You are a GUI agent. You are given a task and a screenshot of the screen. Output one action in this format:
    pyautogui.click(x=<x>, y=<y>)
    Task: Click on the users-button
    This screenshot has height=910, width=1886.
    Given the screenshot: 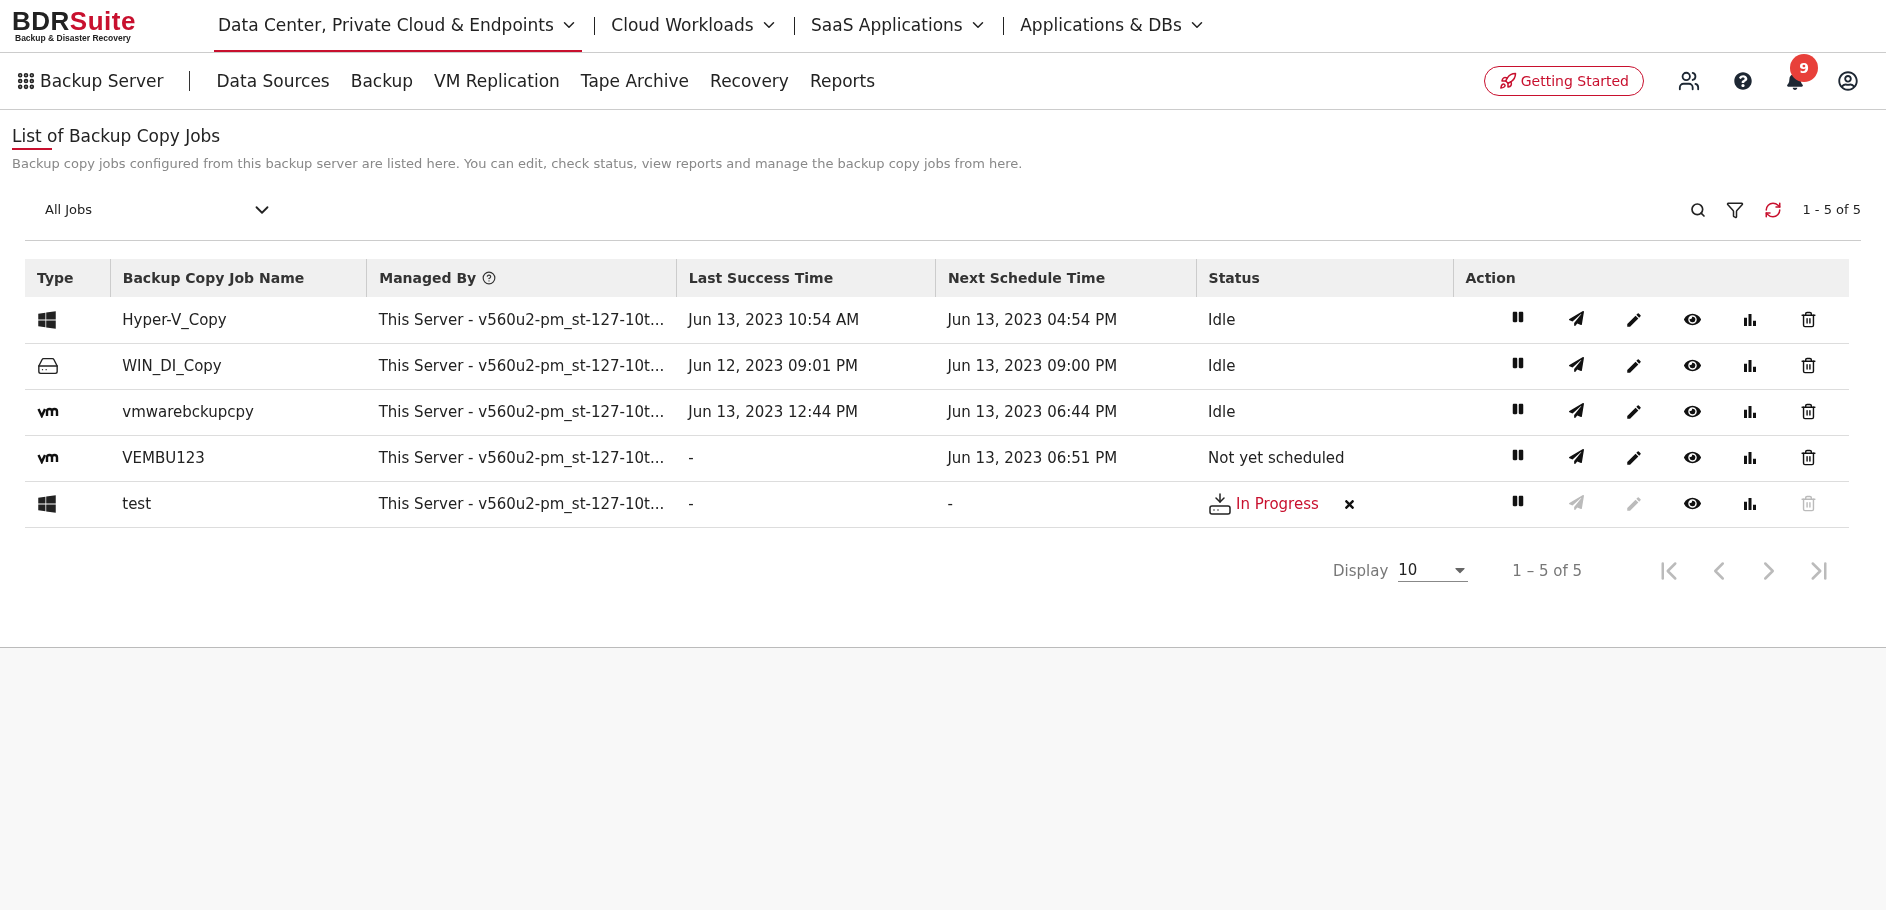 What is the action you would take?
    pyautogui.click(x=1689, y=81)
    